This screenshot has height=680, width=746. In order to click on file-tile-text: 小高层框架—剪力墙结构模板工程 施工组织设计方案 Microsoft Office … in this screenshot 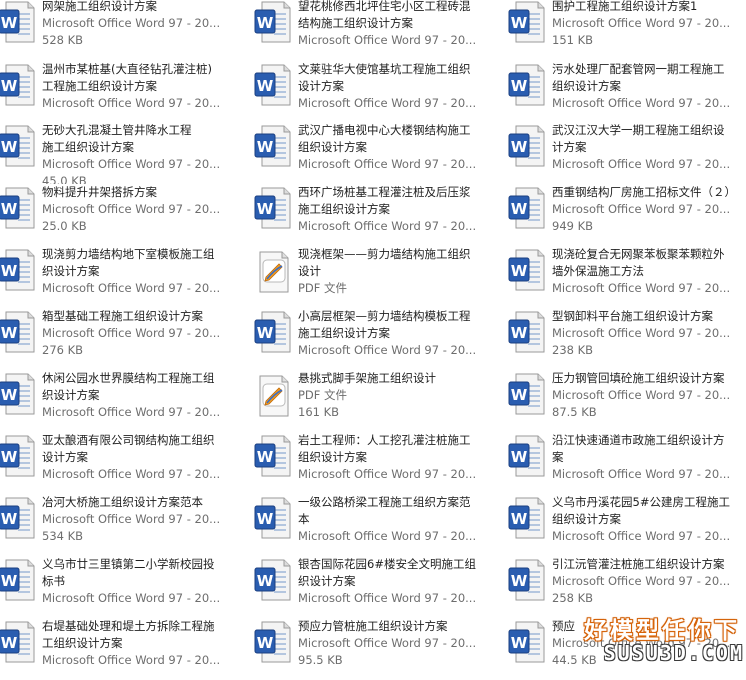, I will do `click(394, 333)`.